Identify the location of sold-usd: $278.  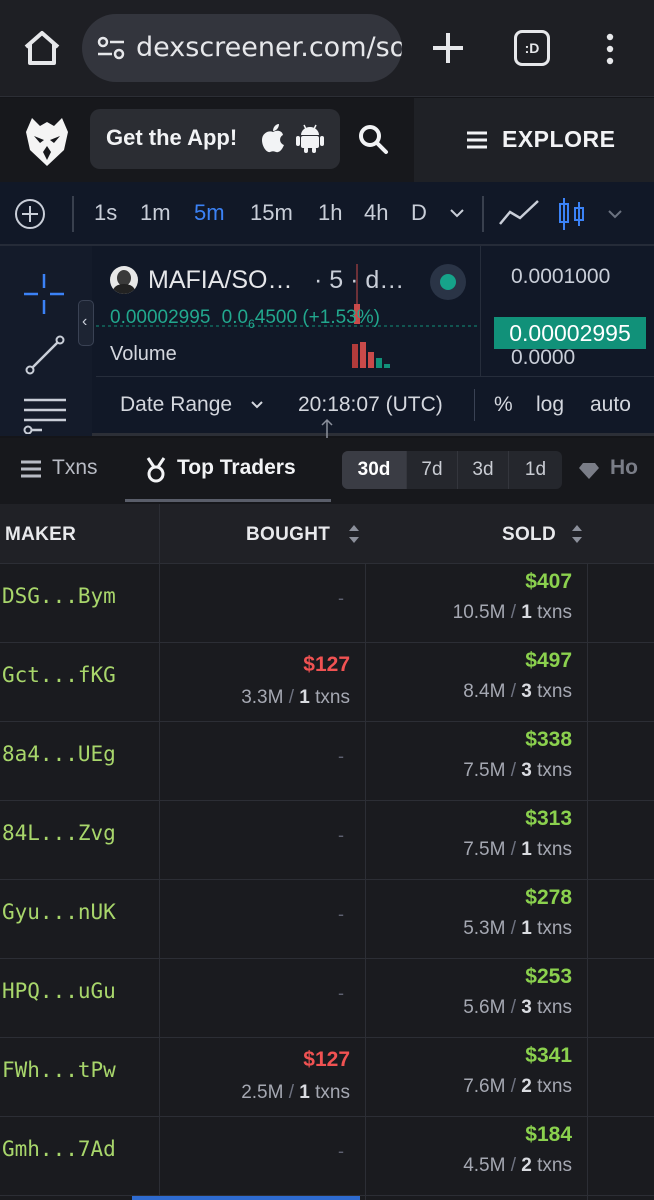
(548, 897).